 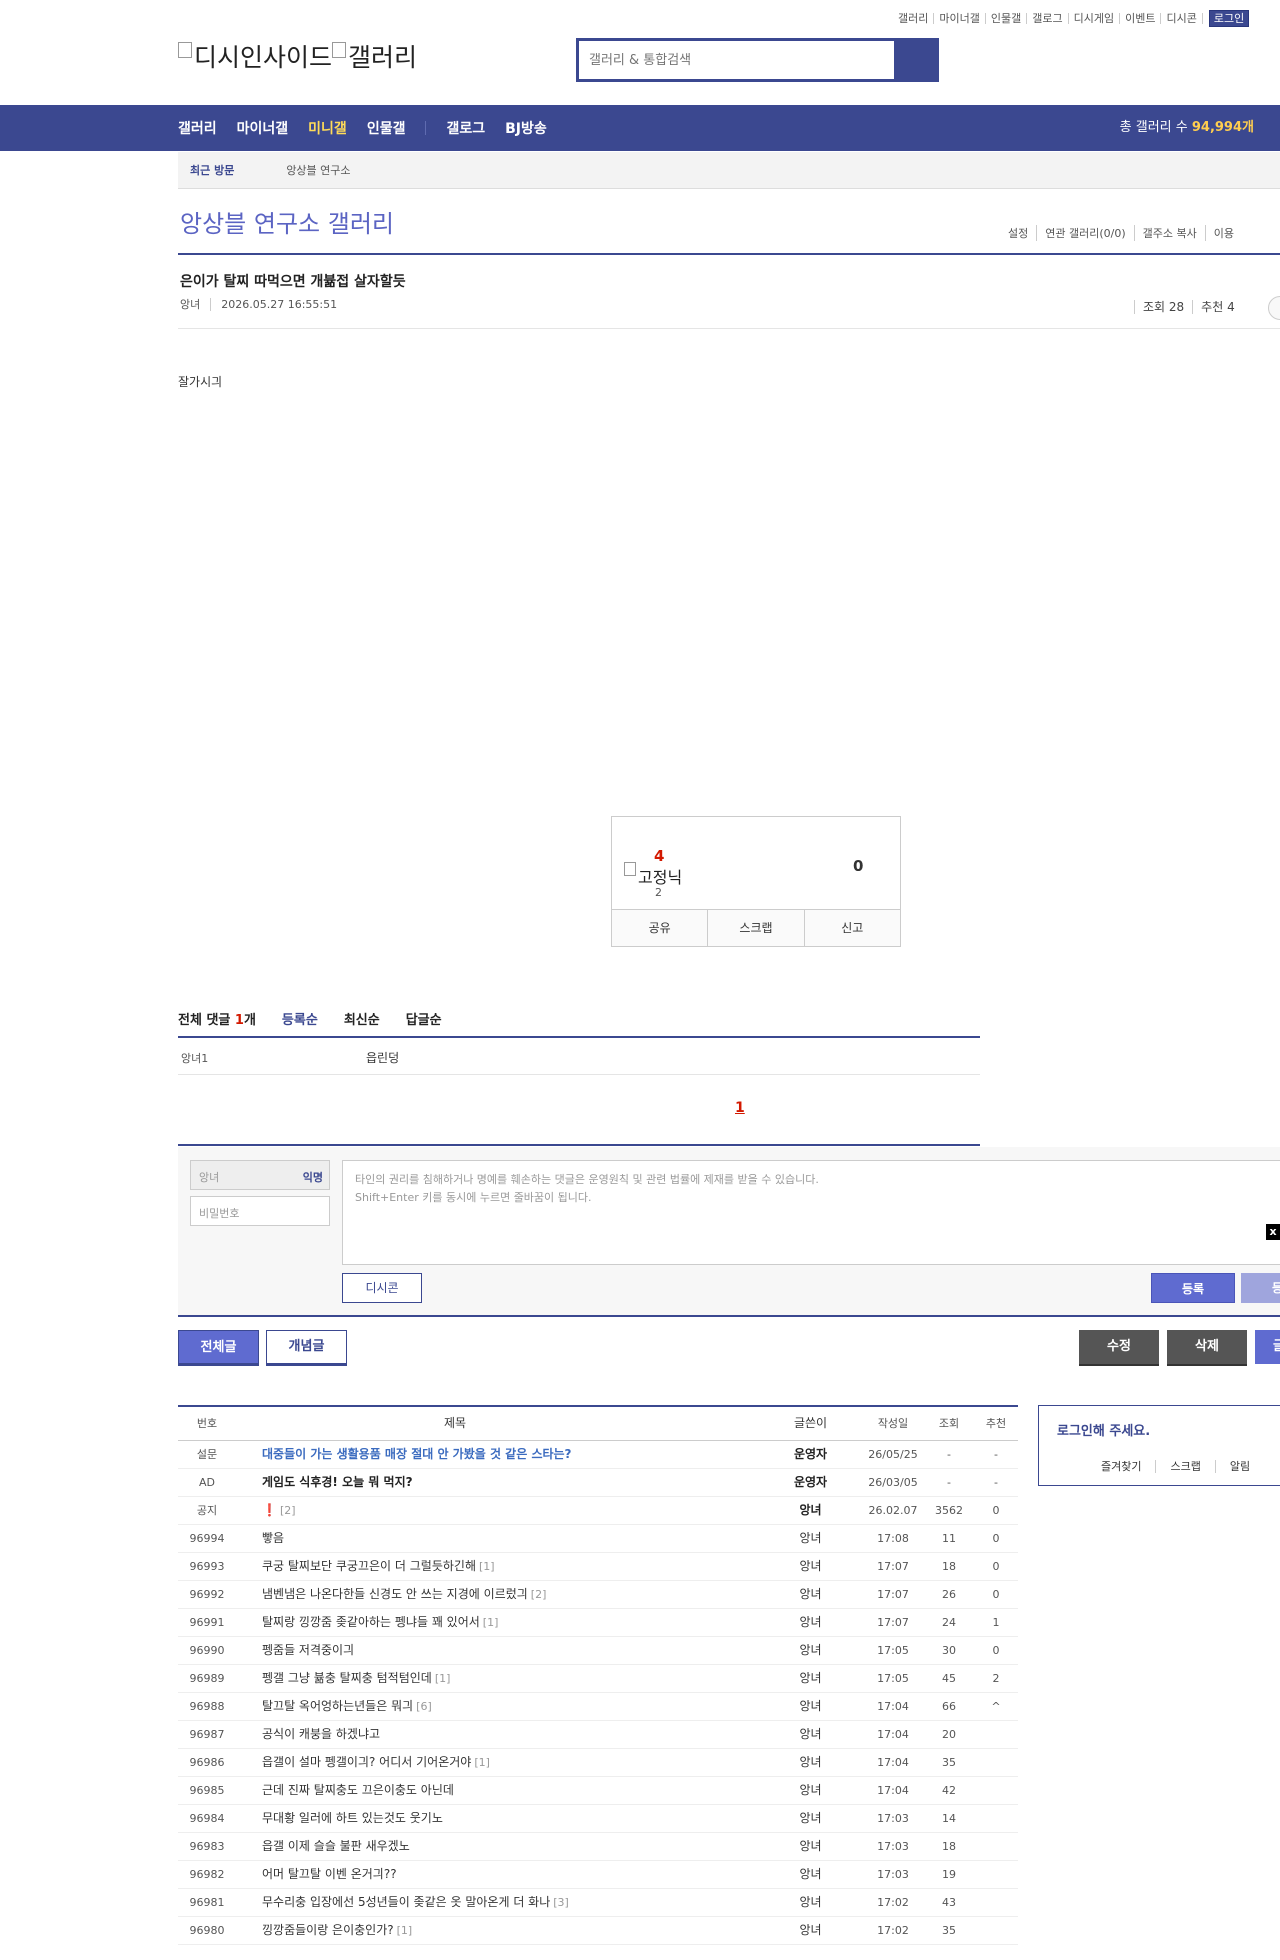 I want to click on top-link-gallog: 갤로그, so click(x=1048, y=18).